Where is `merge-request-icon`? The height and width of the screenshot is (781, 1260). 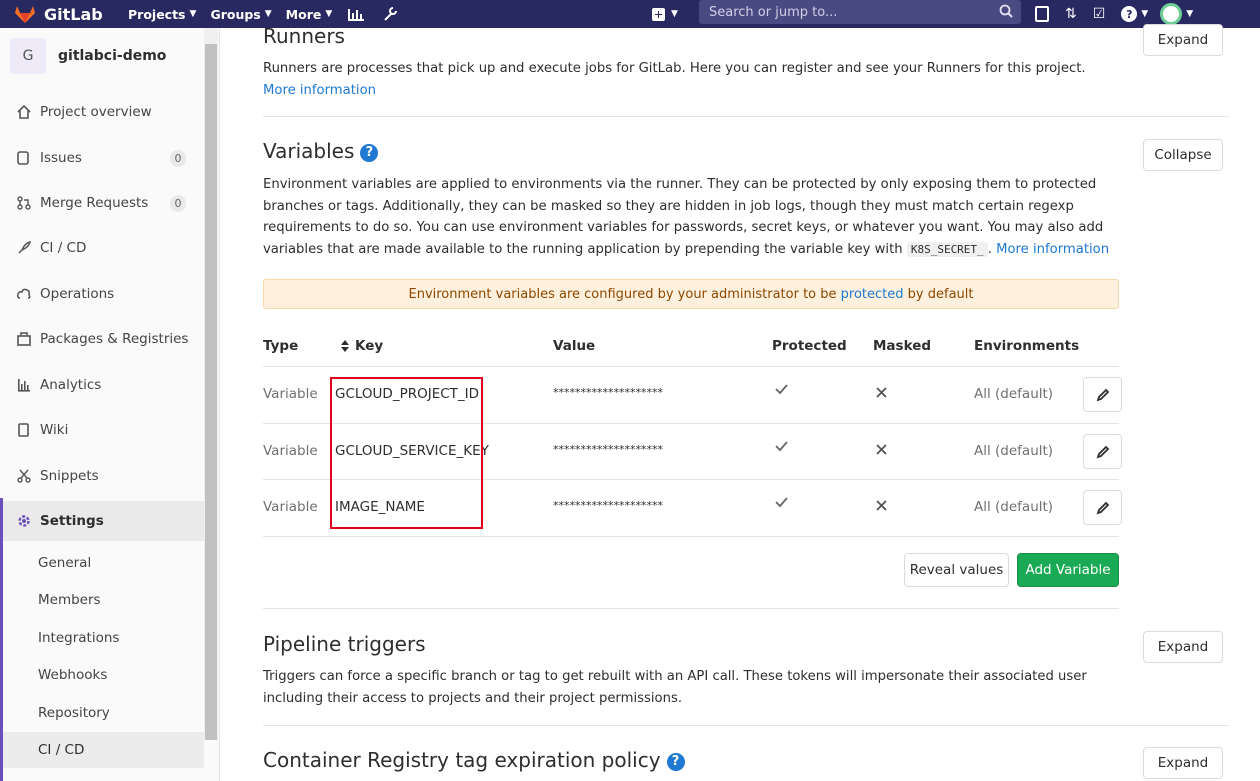 merge-request-icon is located at coordinates (24, 203).